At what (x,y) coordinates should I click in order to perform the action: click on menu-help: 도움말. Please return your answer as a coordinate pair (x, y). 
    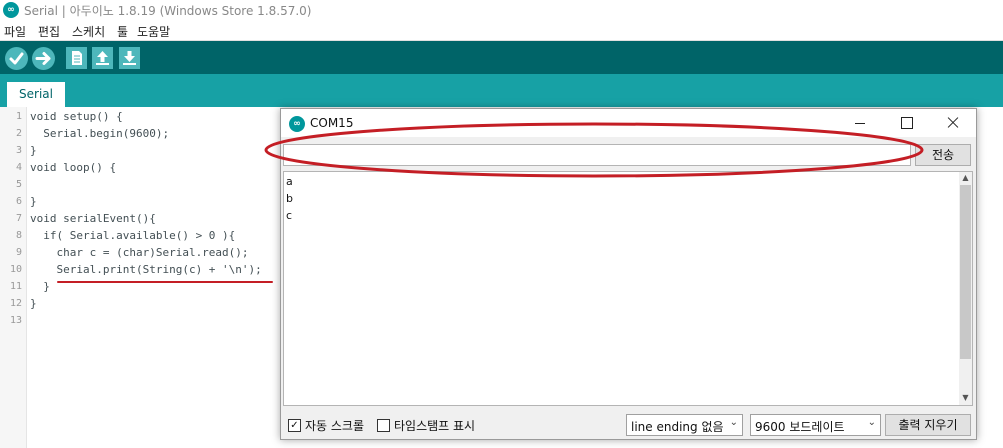
    Looking at the image, I should click on (153, 31).